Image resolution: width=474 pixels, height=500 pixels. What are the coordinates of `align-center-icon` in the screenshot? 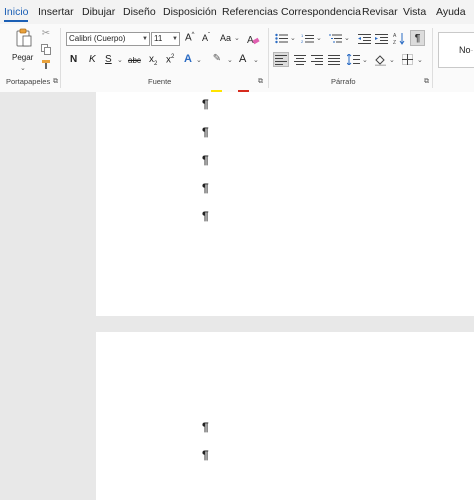 It's located at (300, 59).